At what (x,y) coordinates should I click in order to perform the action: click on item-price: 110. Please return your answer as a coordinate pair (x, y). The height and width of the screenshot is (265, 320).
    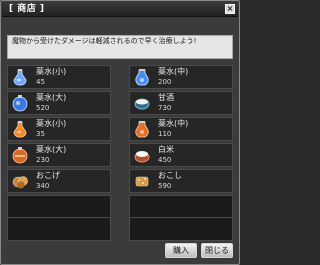
    Looking at the image, I should click on (165, 134).